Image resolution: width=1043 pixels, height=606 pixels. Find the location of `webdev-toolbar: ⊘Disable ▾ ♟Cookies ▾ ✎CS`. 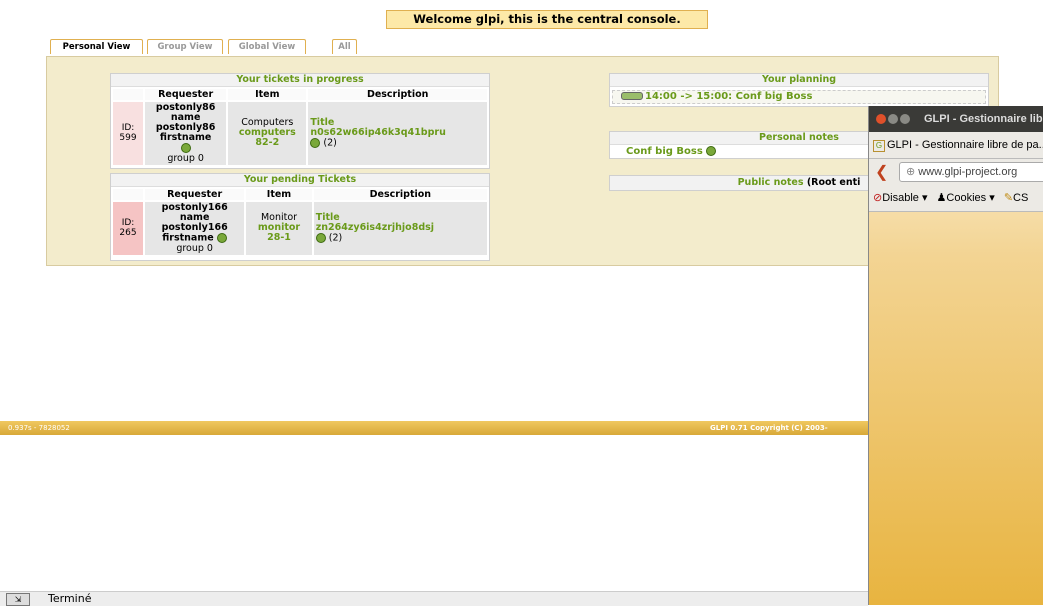

webdev-toolbar: ⊘Disable ▾ ♟Cookies ▾ ✎CS is located at coordinates (956, 198).